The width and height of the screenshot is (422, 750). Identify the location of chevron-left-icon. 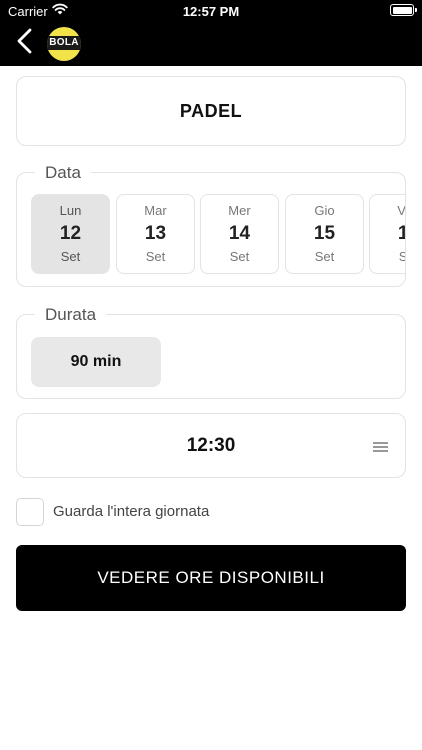
(25, 41).